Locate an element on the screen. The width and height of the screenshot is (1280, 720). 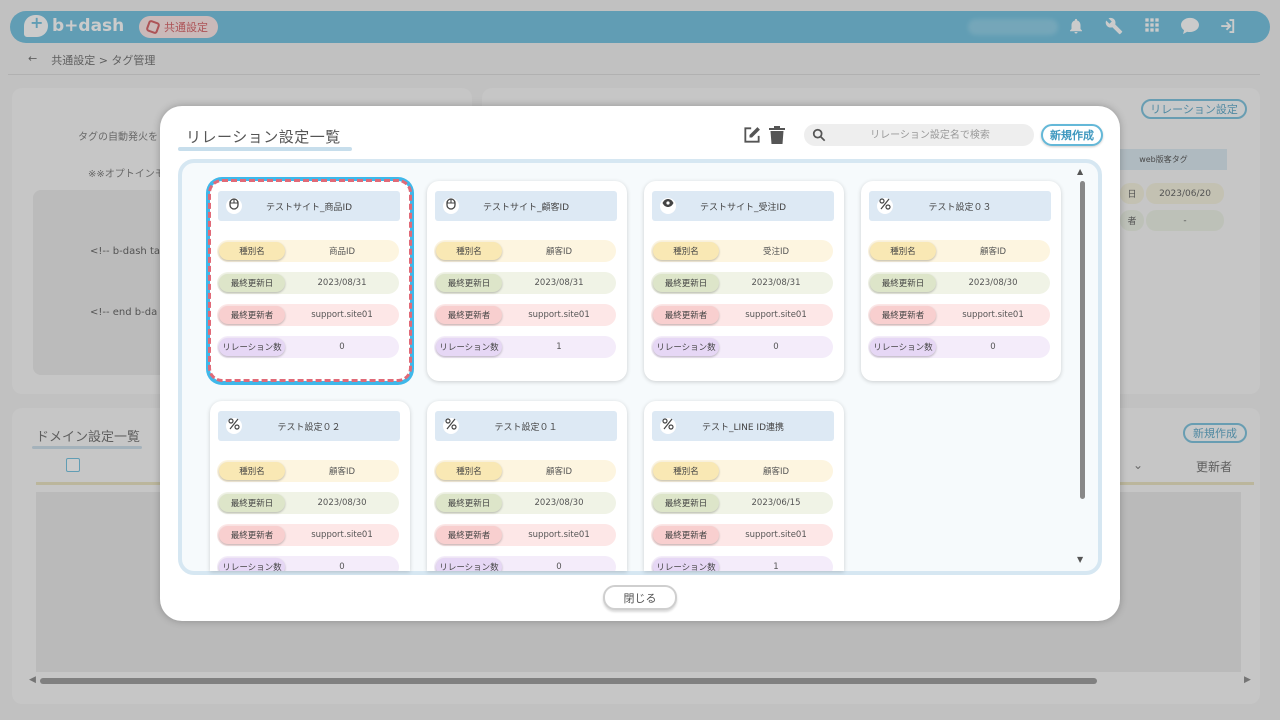
relation-name: テスト_LINE ID連携 is located at coordinates (743, 427).